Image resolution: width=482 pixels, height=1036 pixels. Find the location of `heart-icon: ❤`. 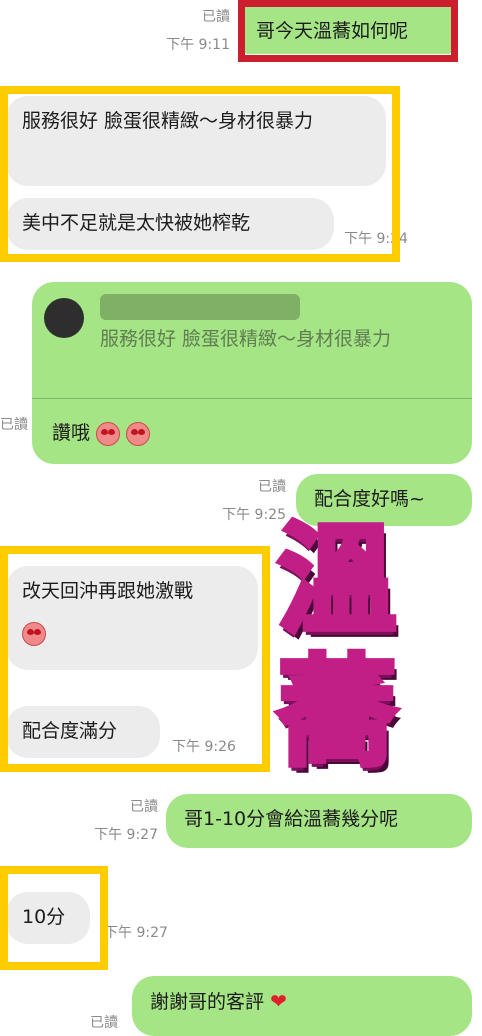

heart-icon: ❤ is located at coordinates (278, 1001).